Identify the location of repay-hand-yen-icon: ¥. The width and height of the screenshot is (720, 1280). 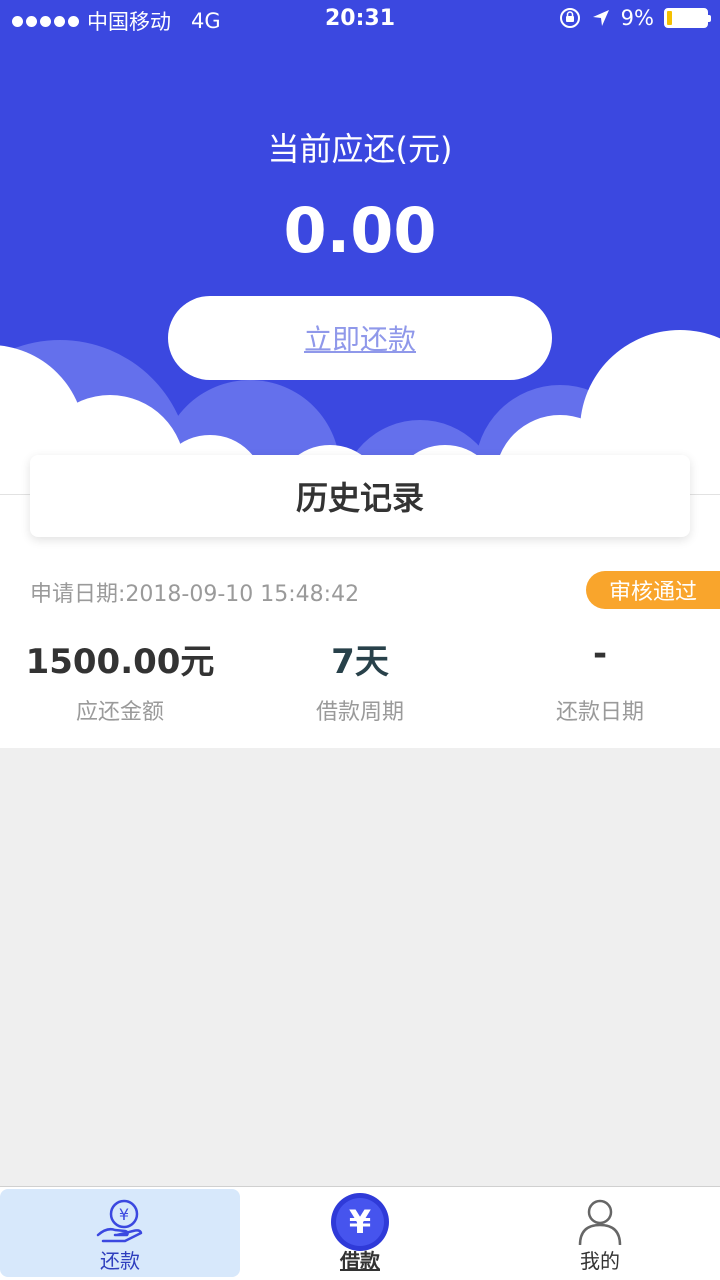
(119, 1221).